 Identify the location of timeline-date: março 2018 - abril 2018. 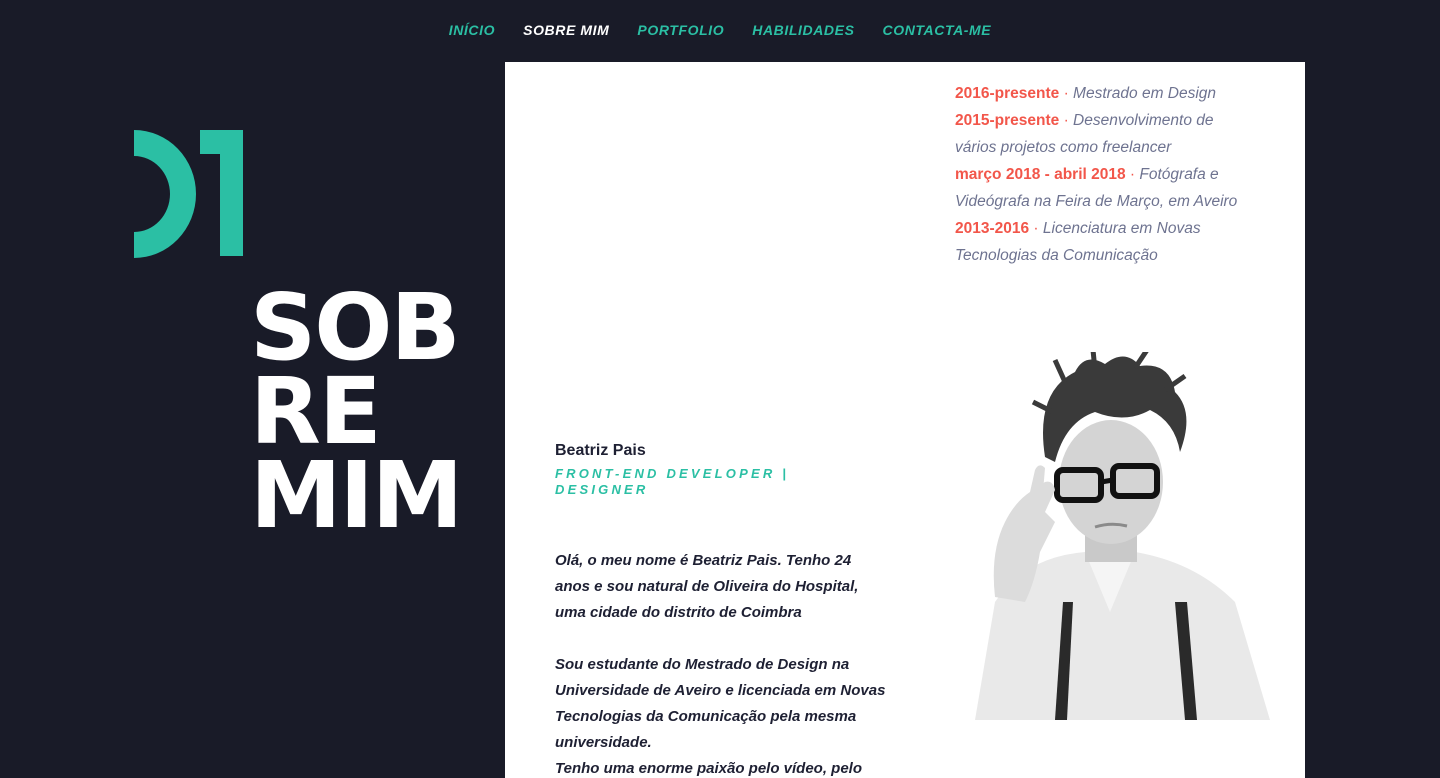
(1040, 174).